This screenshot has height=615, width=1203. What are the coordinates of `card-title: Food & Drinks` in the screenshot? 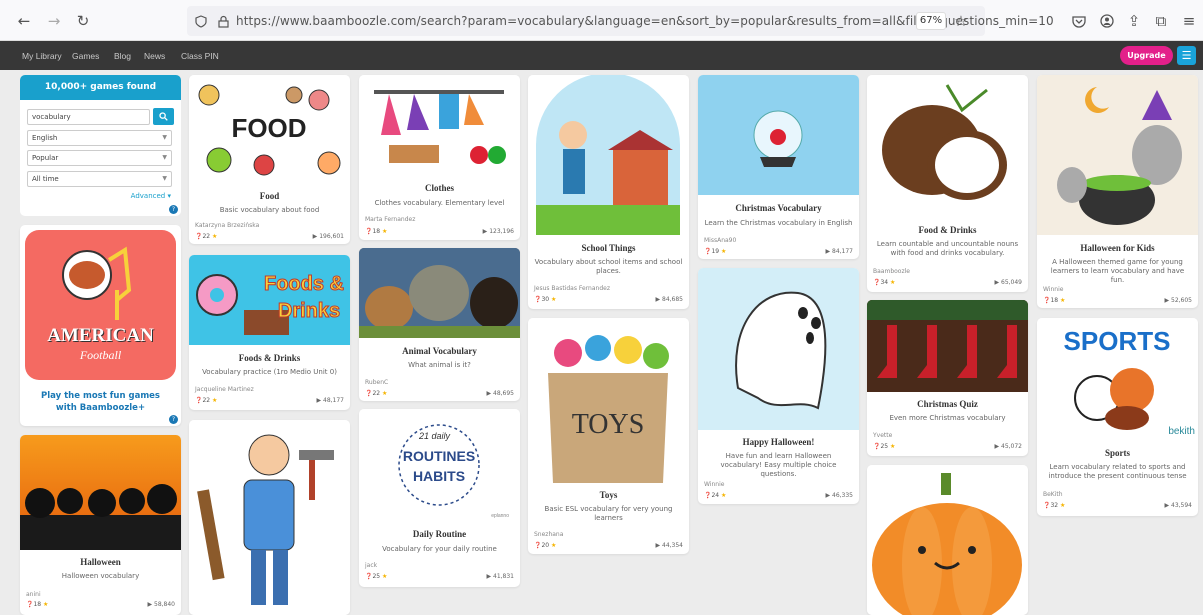 It's located at (947, 230).